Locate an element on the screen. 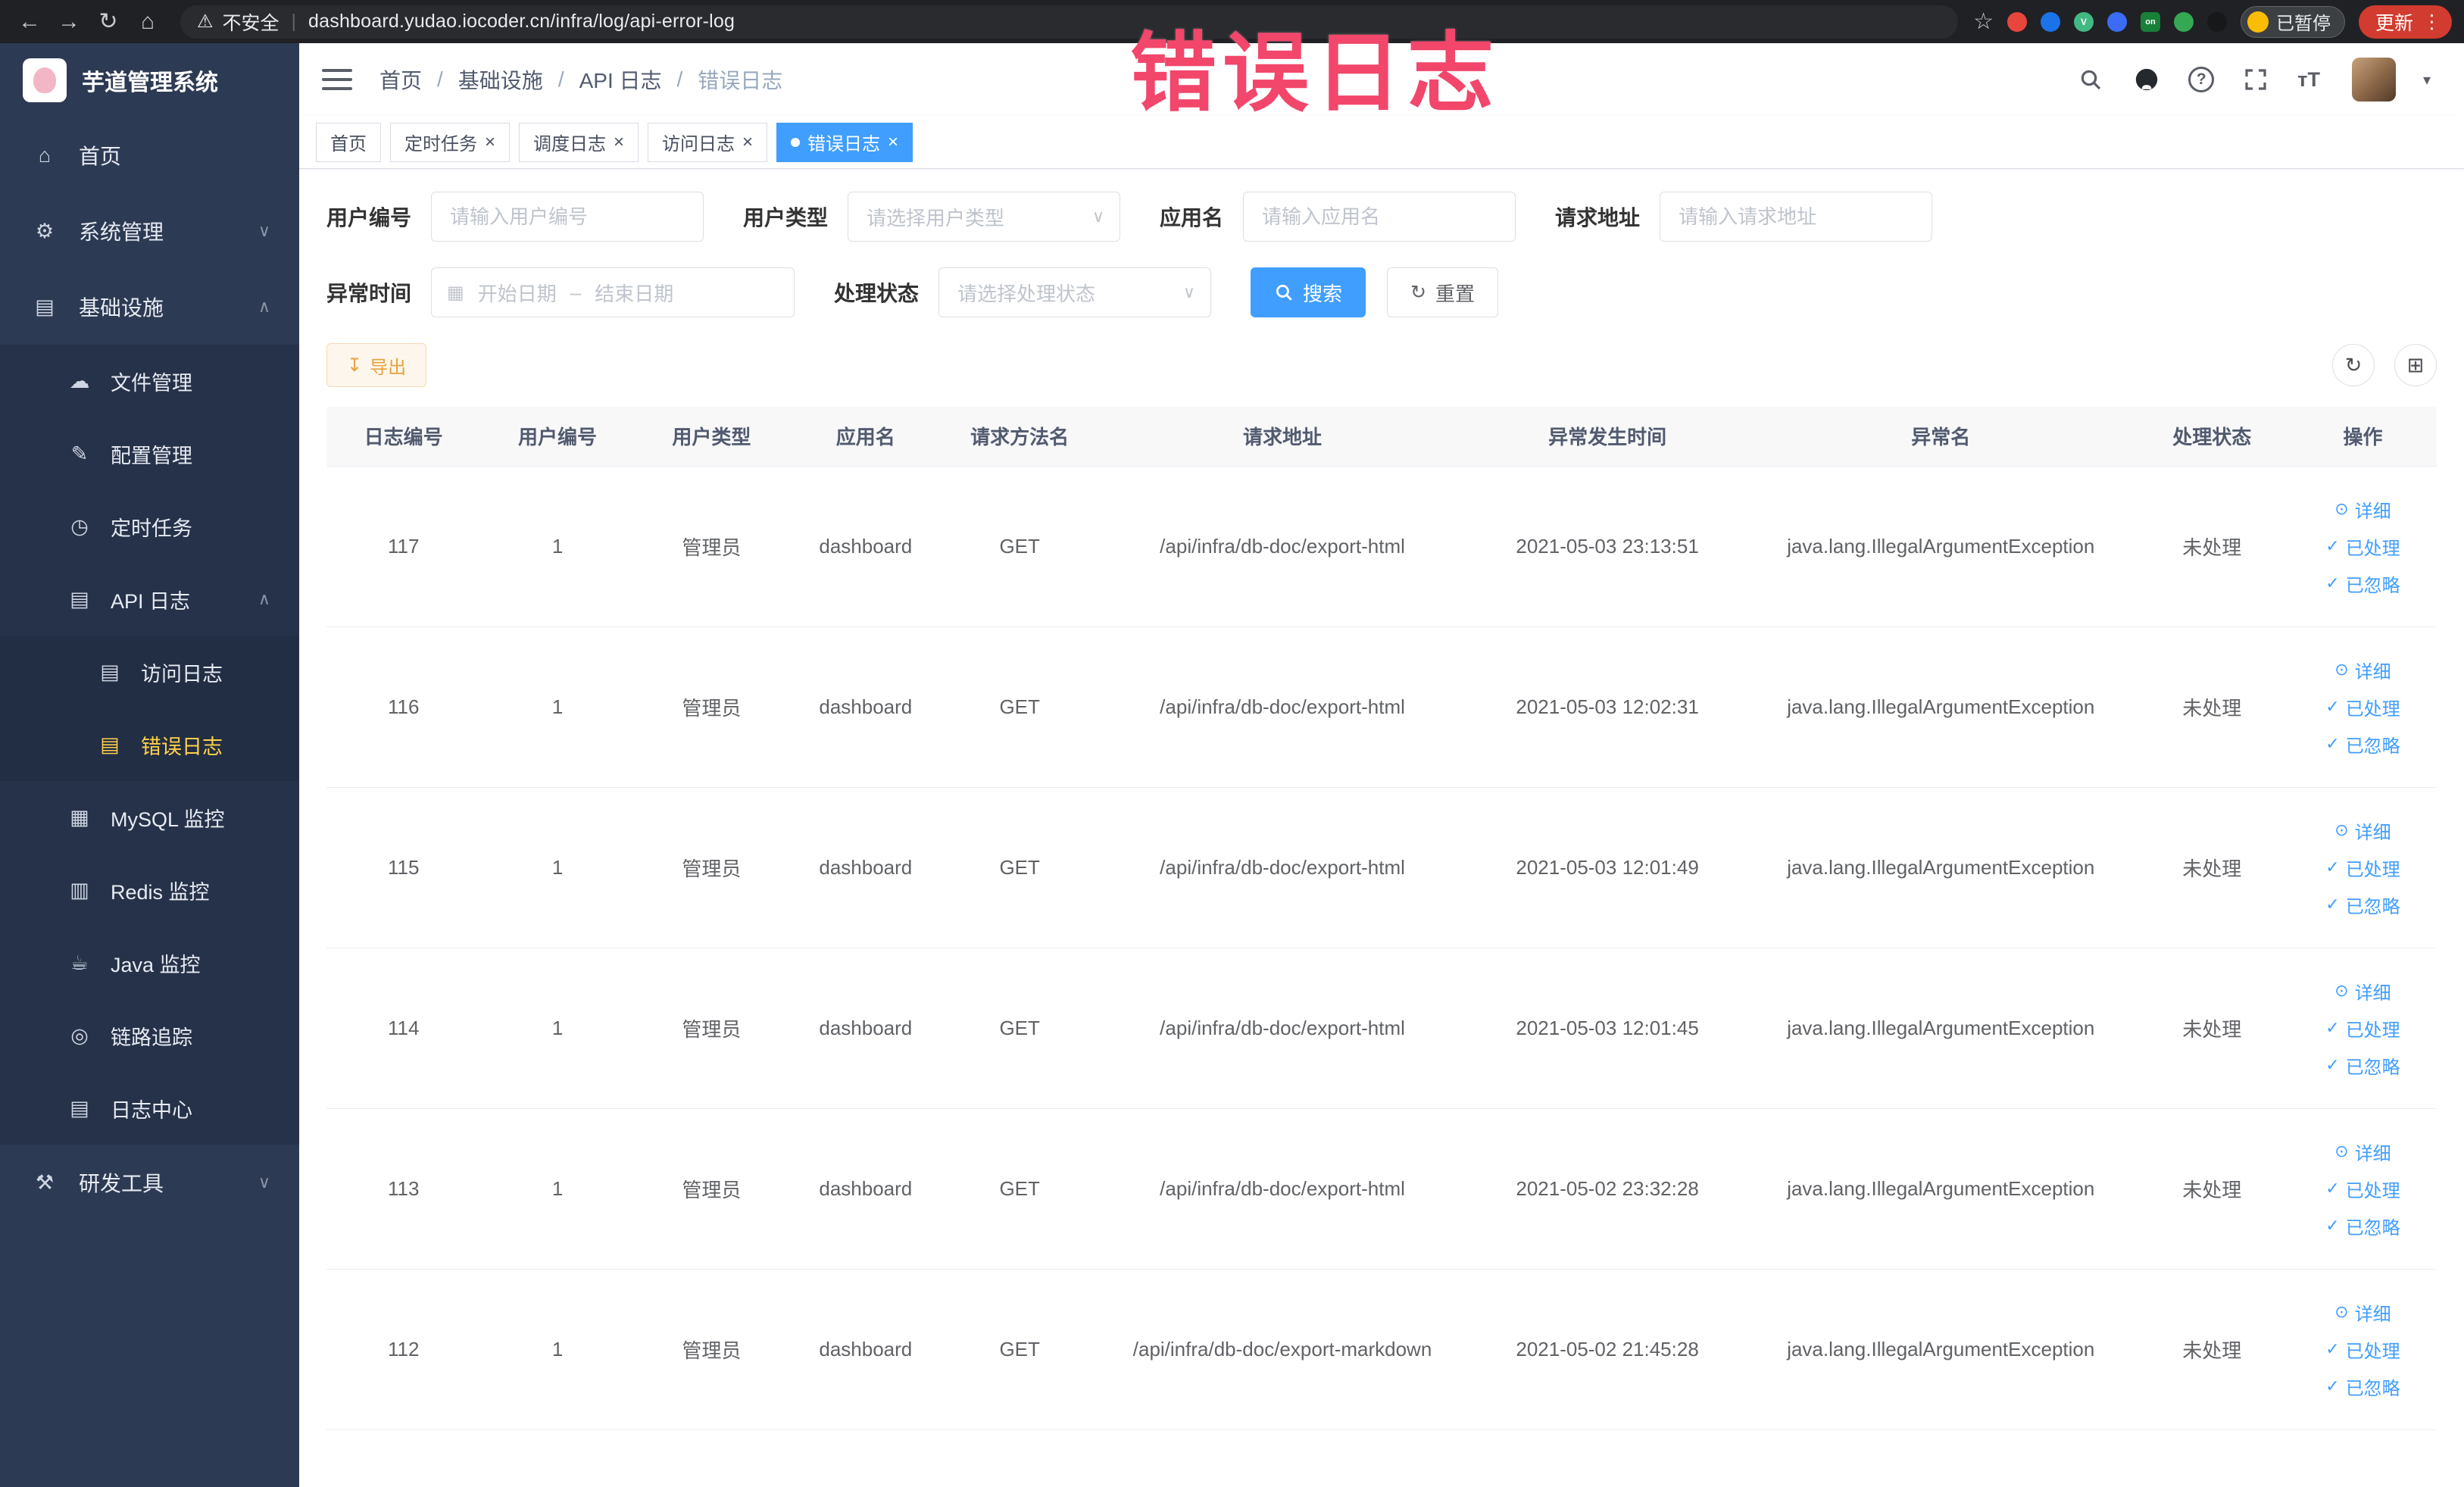 This screenshot has width=2464, height=1487. sidebar-item-api-log: ▤ API 日志 ∧ is located at coordinates (149, 599).